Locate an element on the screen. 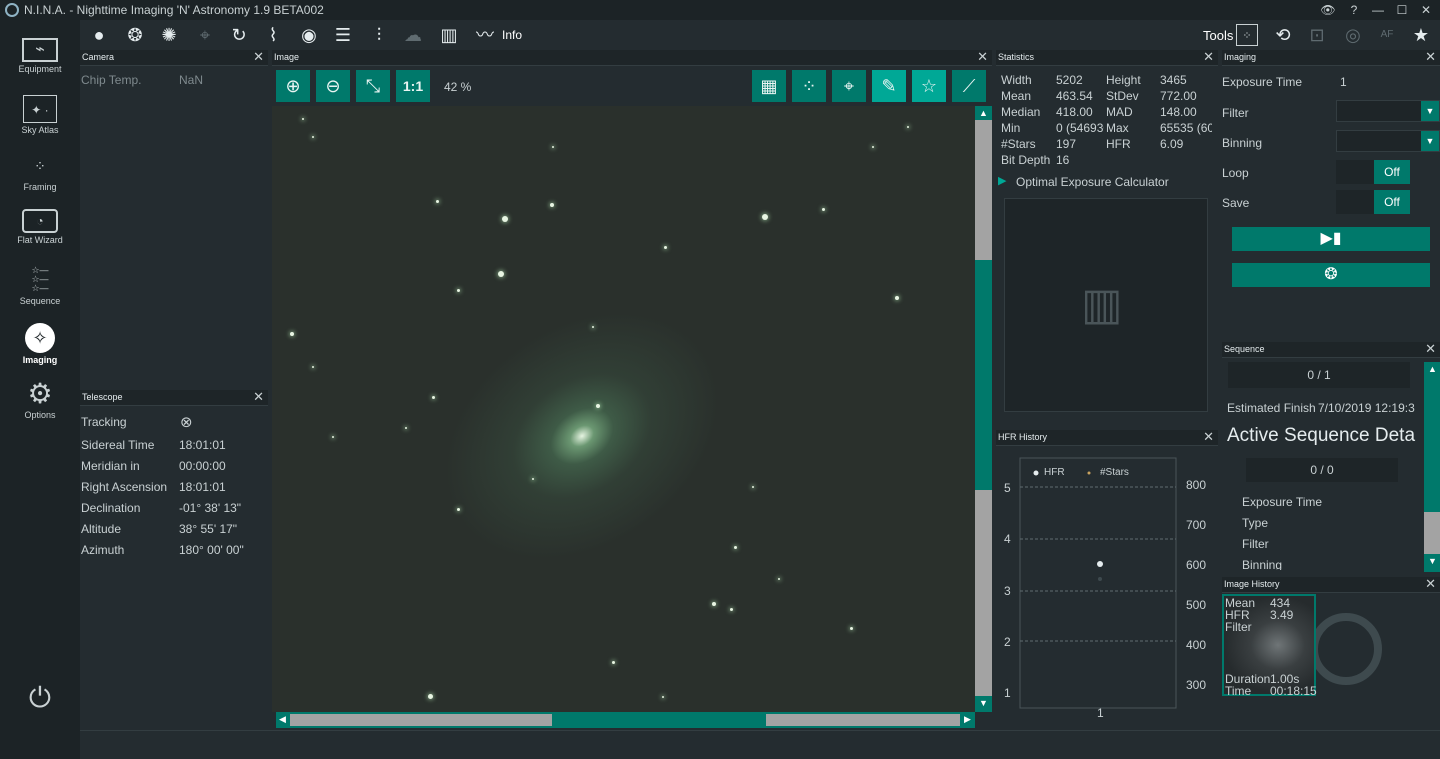  exposure-time-input: 1 is located at coordinates (1343, 82).